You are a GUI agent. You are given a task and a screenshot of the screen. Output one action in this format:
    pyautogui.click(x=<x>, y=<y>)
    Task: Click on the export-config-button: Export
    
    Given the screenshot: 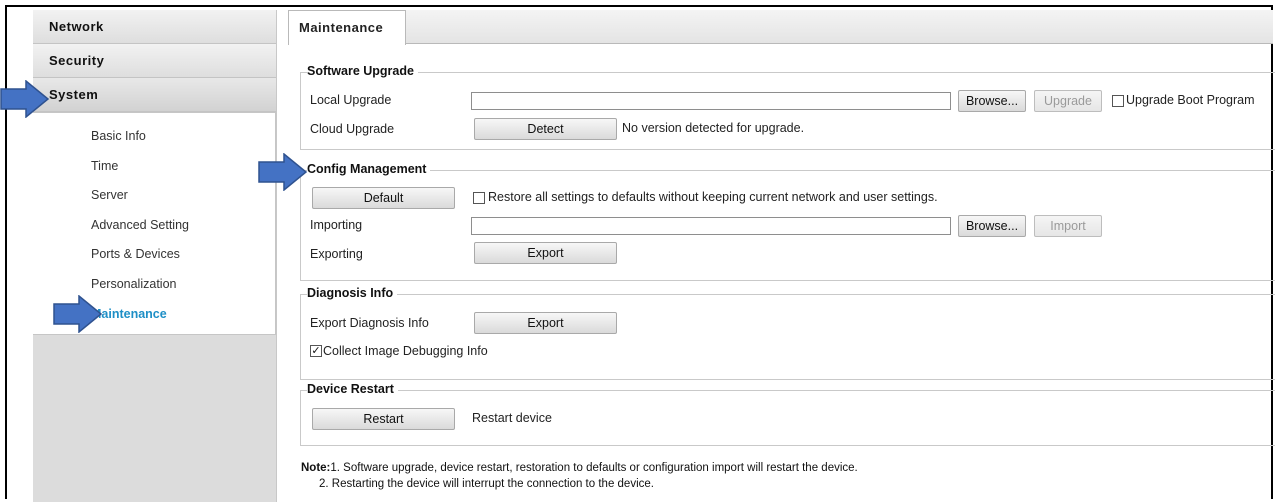 What is the action you would take?
    pyautogui.click(x=545, y=253)
    